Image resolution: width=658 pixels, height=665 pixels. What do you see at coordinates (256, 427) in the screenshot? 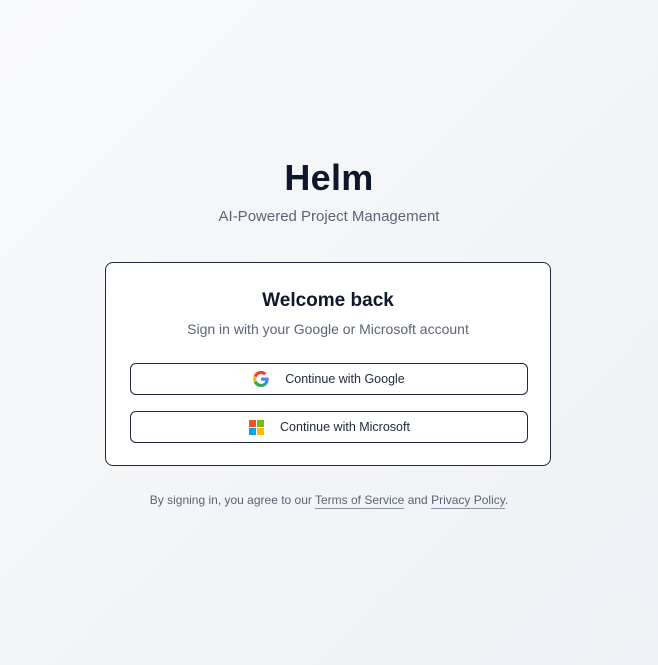
I see `microsoft-icon` at bounding box center [256, 427].